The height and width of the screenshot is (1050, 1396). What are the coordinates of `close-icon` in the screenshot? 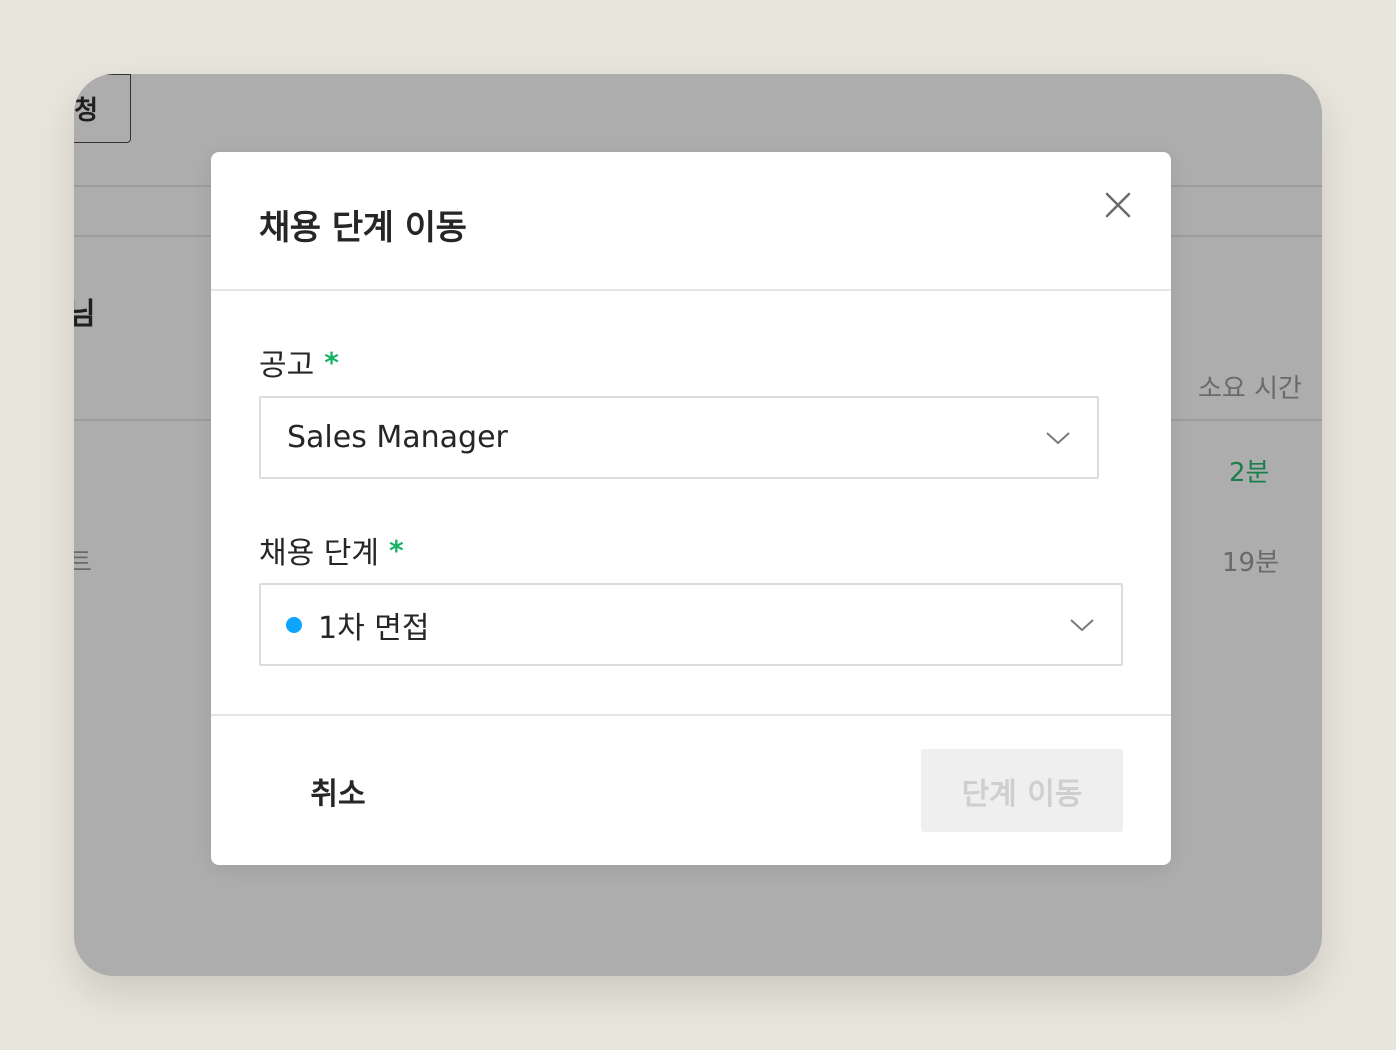 It's located at (1118, 205).